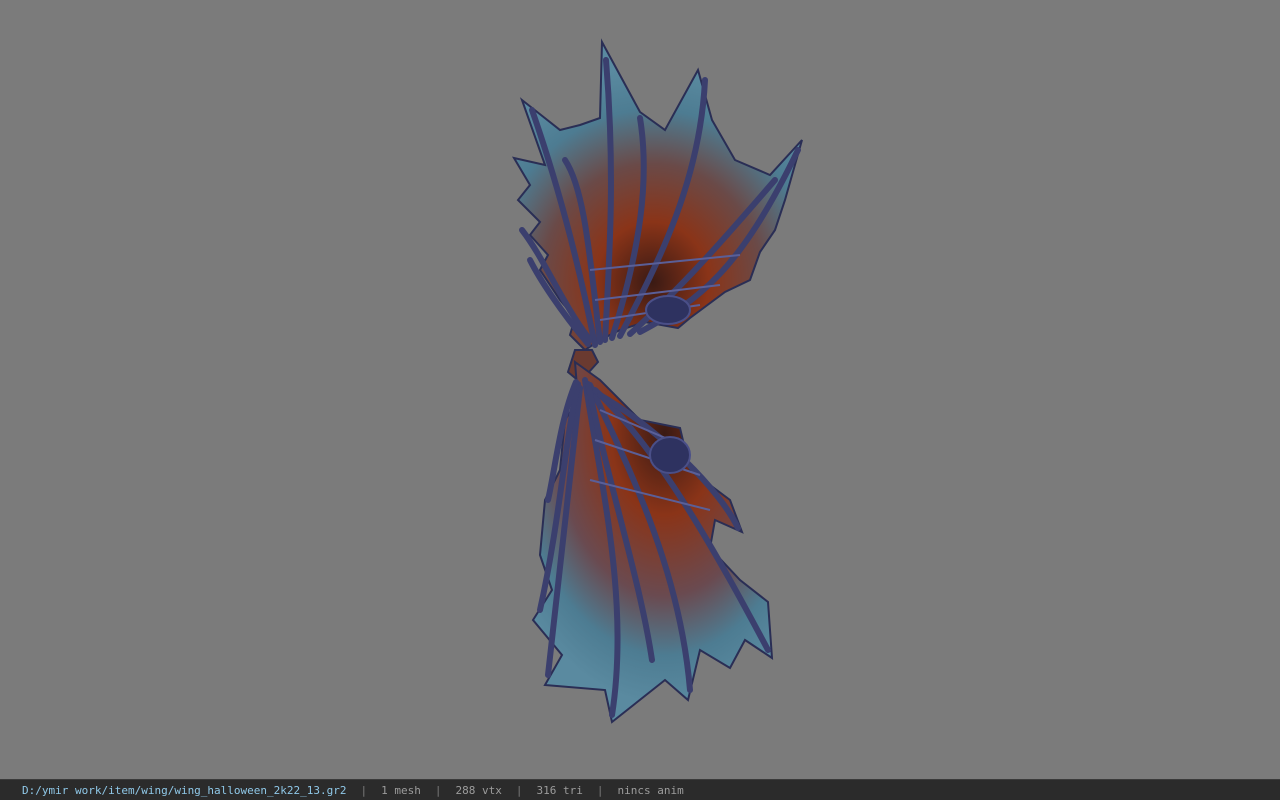 This screenshot has width=1280, height=800. What do you see at coordinates (668, 310) in the screenshot?
I see `upper-wing-joint` at bounding box center [668, 310].